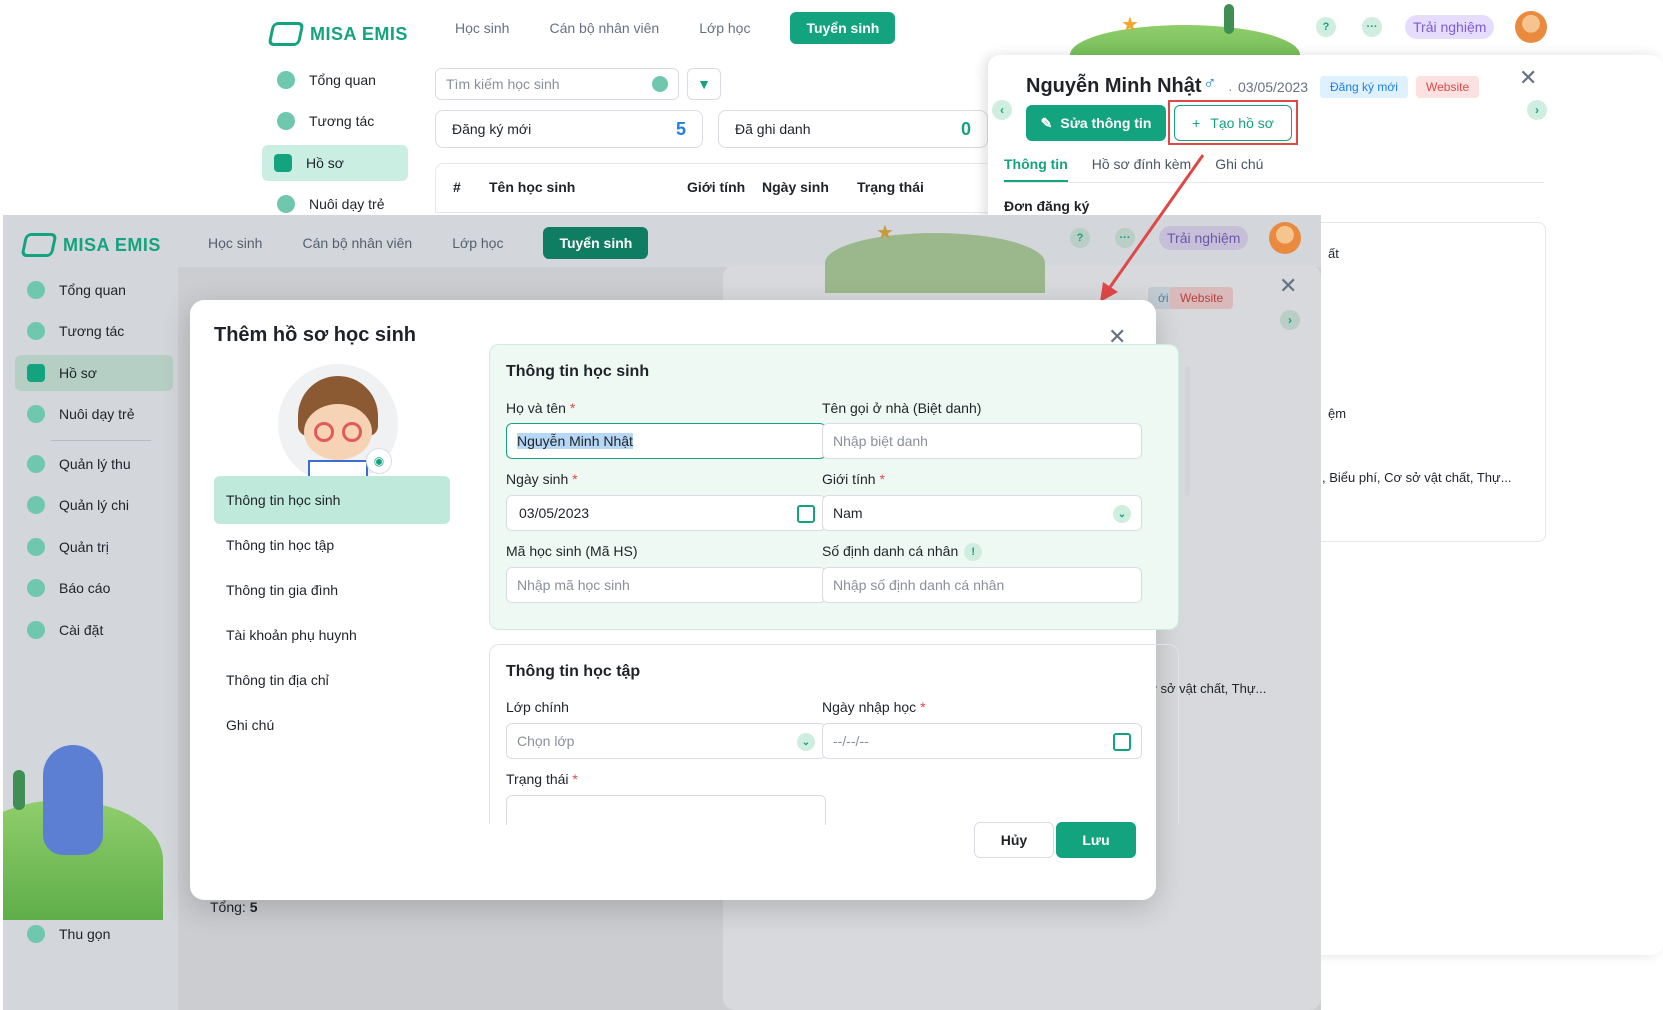 This screenshot has height=1010, width=1663. What do you see at coordinates (1096, 840) in the screenshot?
I see `save-button: Lưu` at bounding box center [1096, 840].